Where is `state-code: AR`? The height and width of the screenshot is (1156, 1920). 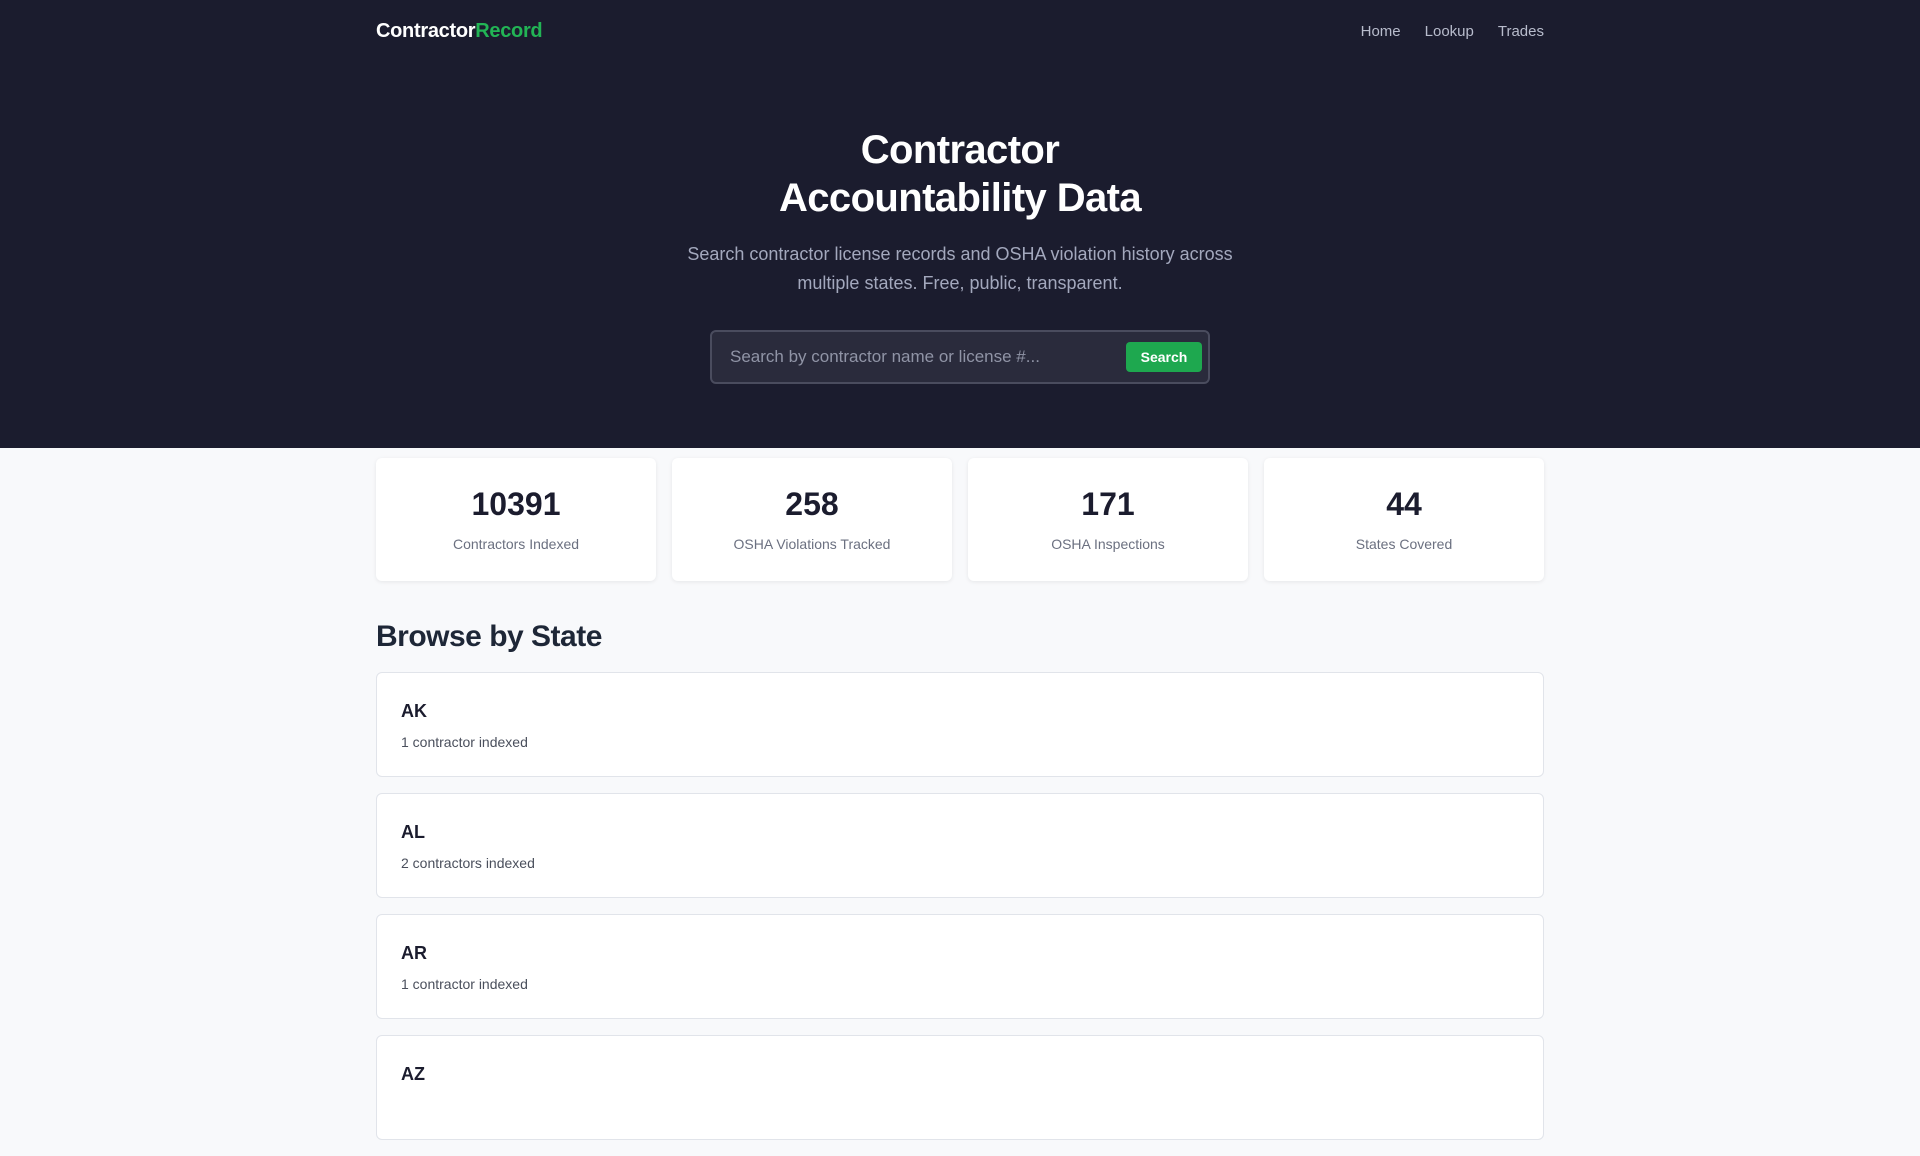
state-code: AR is located at coordinates (414, 953).